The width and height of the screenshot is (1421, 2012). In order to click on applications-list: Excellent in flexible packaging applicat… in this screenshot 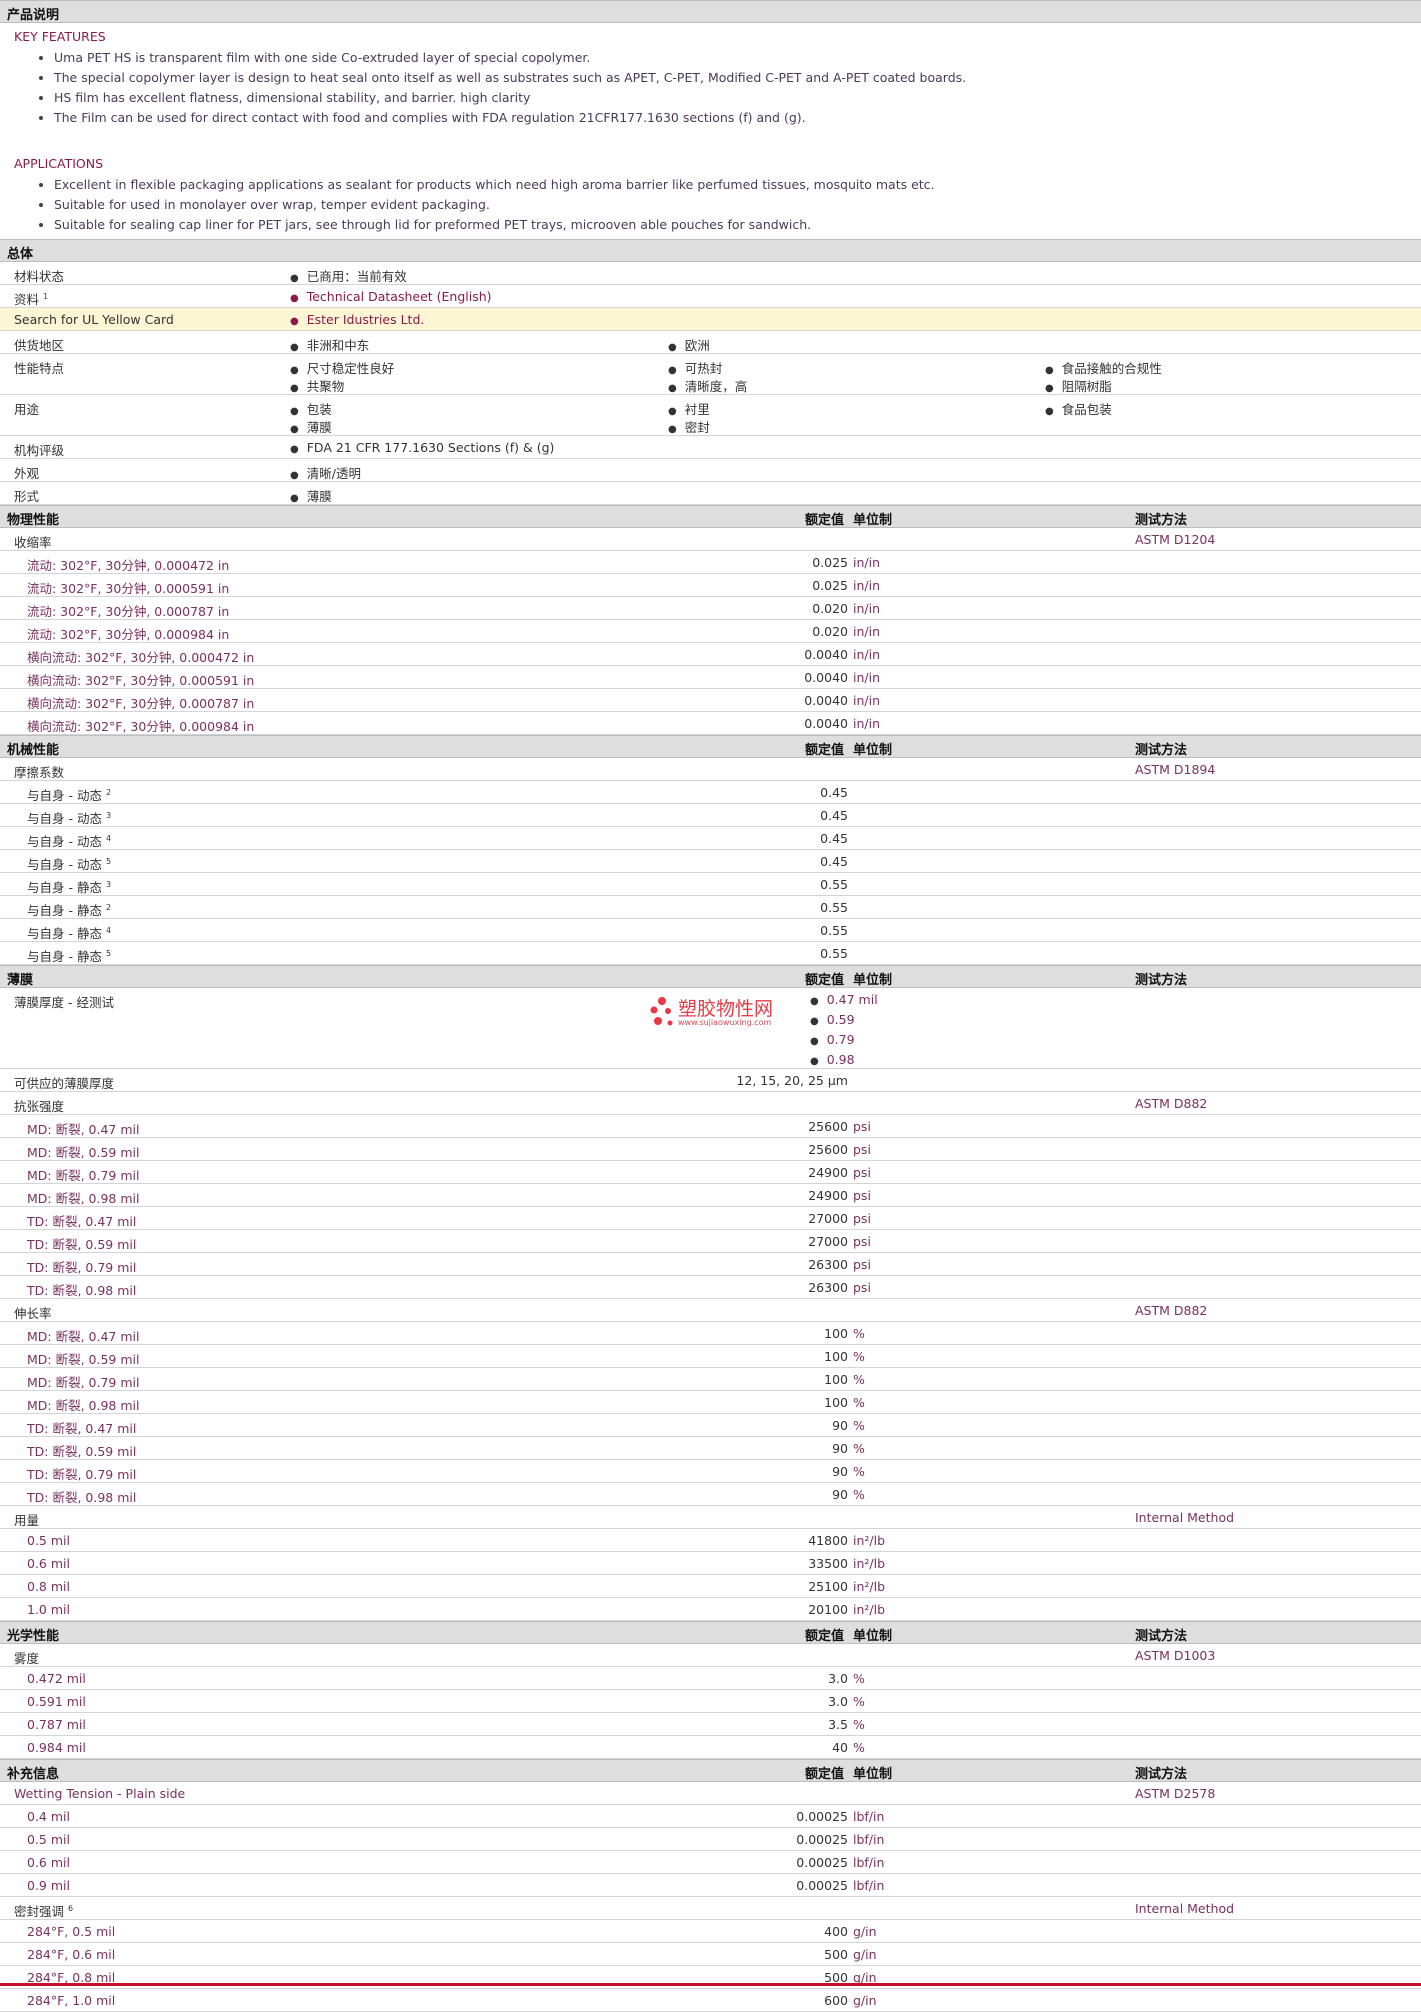, I will do `click(717, 205)`.